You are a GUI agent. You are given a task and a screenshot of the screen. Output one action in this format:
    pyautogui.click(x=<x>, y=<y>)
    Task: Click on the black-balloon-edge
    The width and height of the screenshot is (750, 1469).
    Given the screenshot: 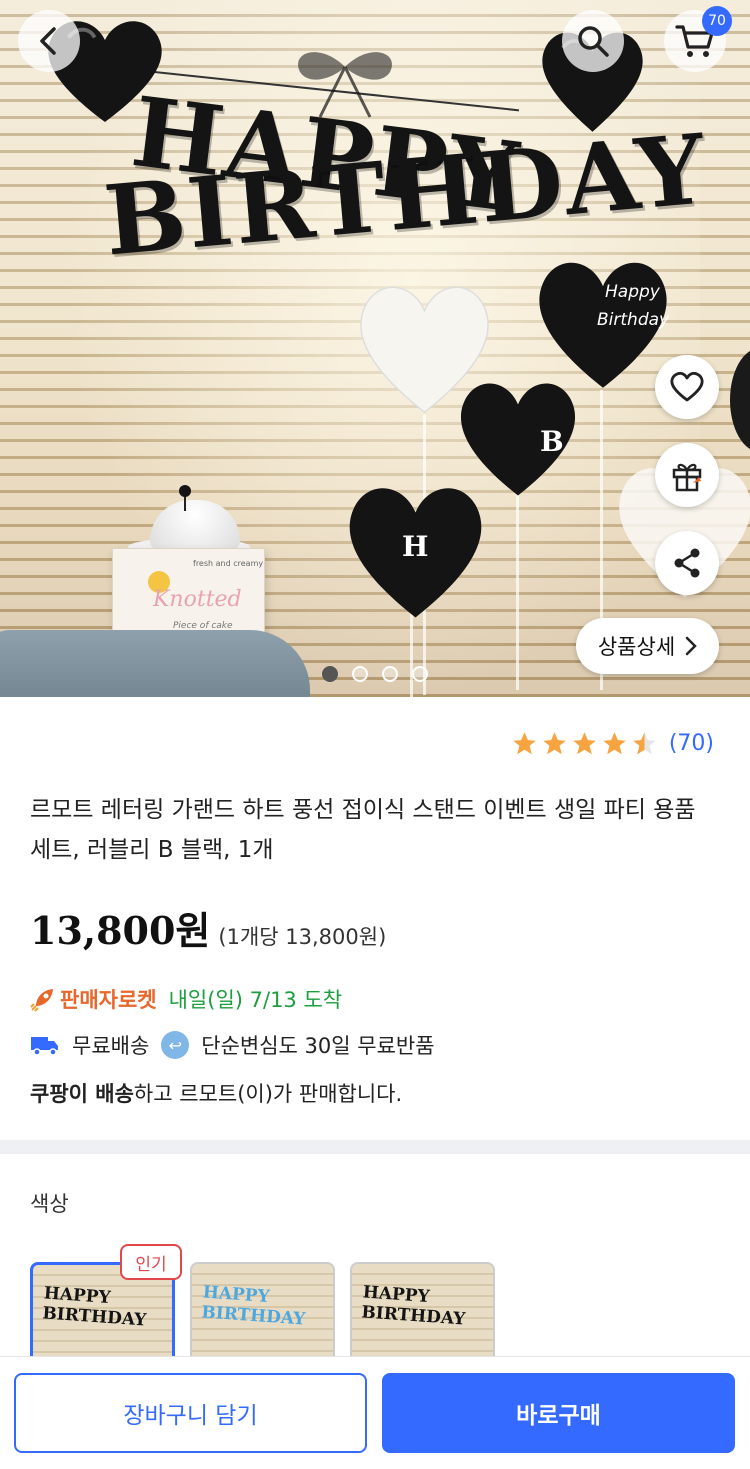 What is the action you would take?
    pyautogui.click(x=740, y=400)
    